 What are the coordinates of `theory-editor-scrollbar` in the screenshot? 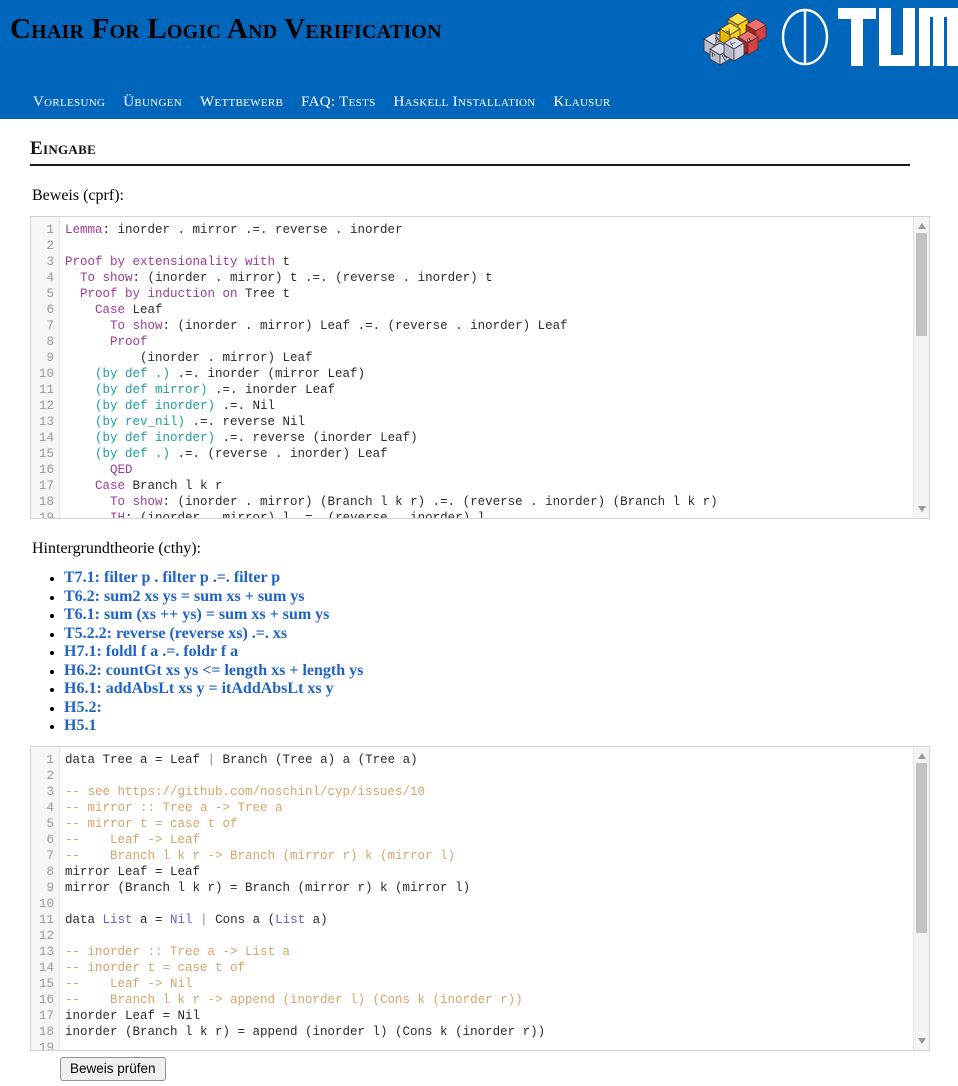 It's located at (921, 898).